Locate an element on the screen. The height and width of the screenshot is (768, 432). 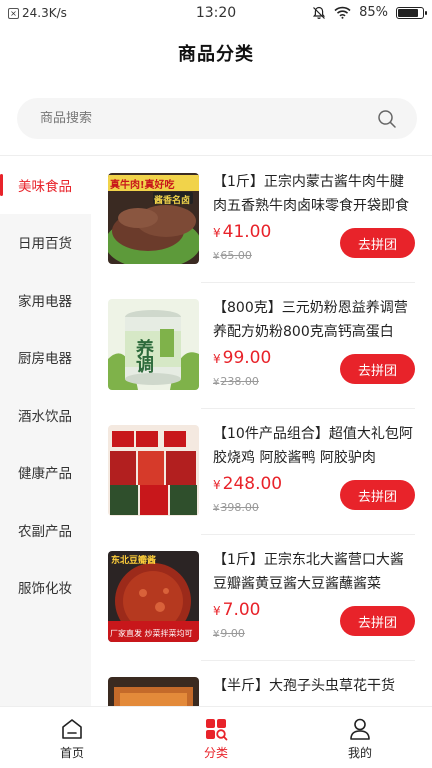
product-title: 【800克】三元奶粉恩益养调营养配方奶粉800克高钙高蛋白 is located at coordinates (314, 320).